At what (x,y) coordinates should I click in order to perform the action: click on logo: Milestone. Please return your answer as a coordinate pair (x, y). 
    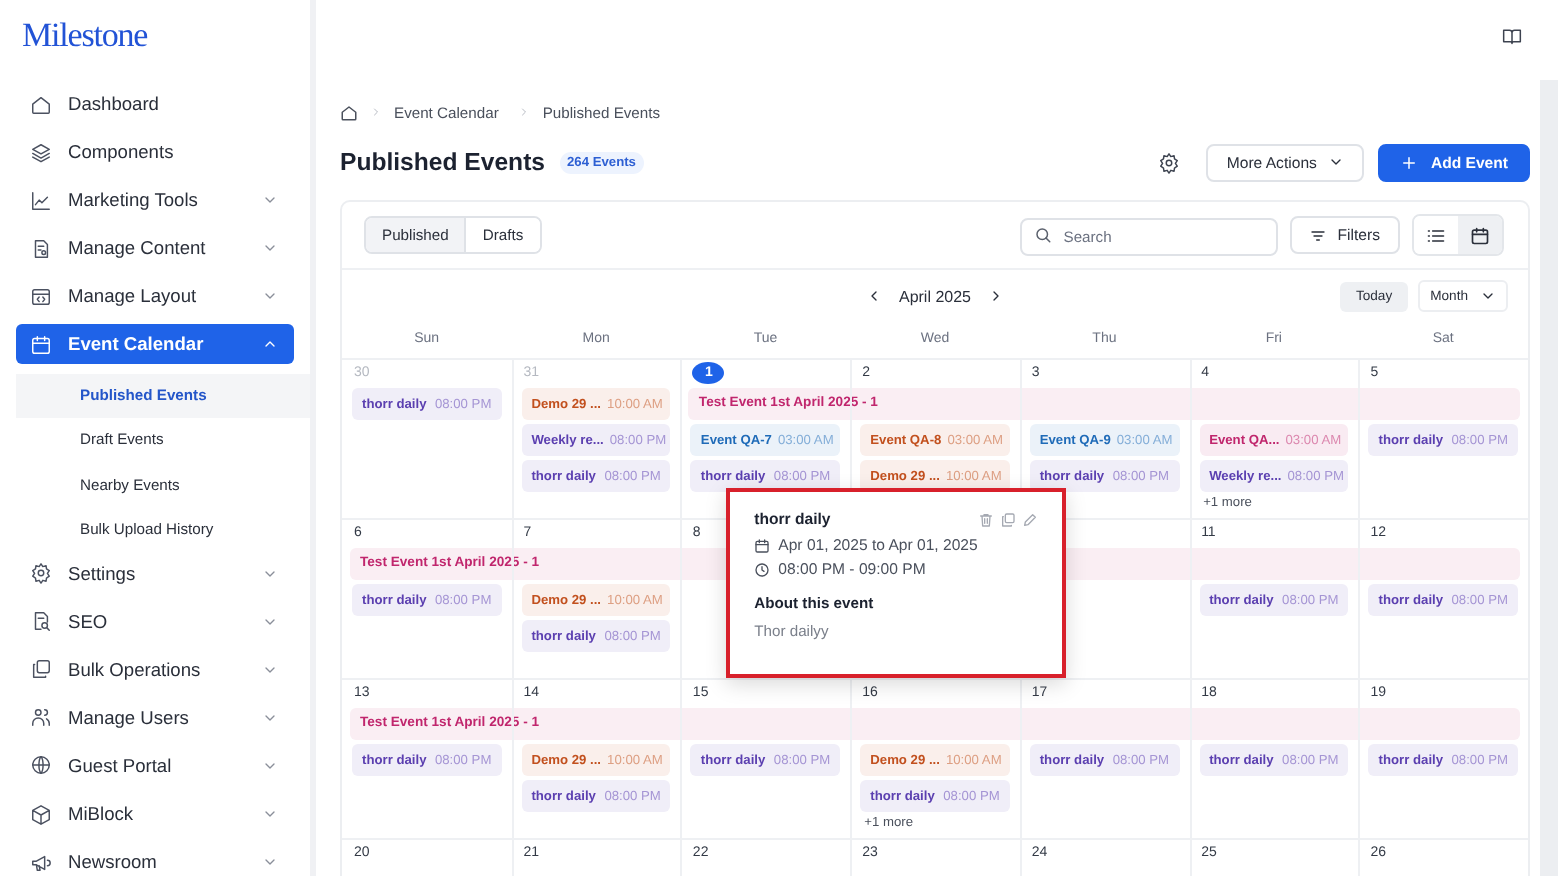
    Looking at the image, I should click on (85, 37).